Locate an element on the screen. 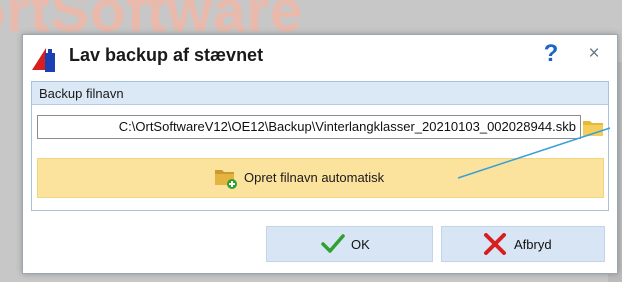 This screenshot has height=282, width=622. folder-icon is located at coordinates (593, 127).